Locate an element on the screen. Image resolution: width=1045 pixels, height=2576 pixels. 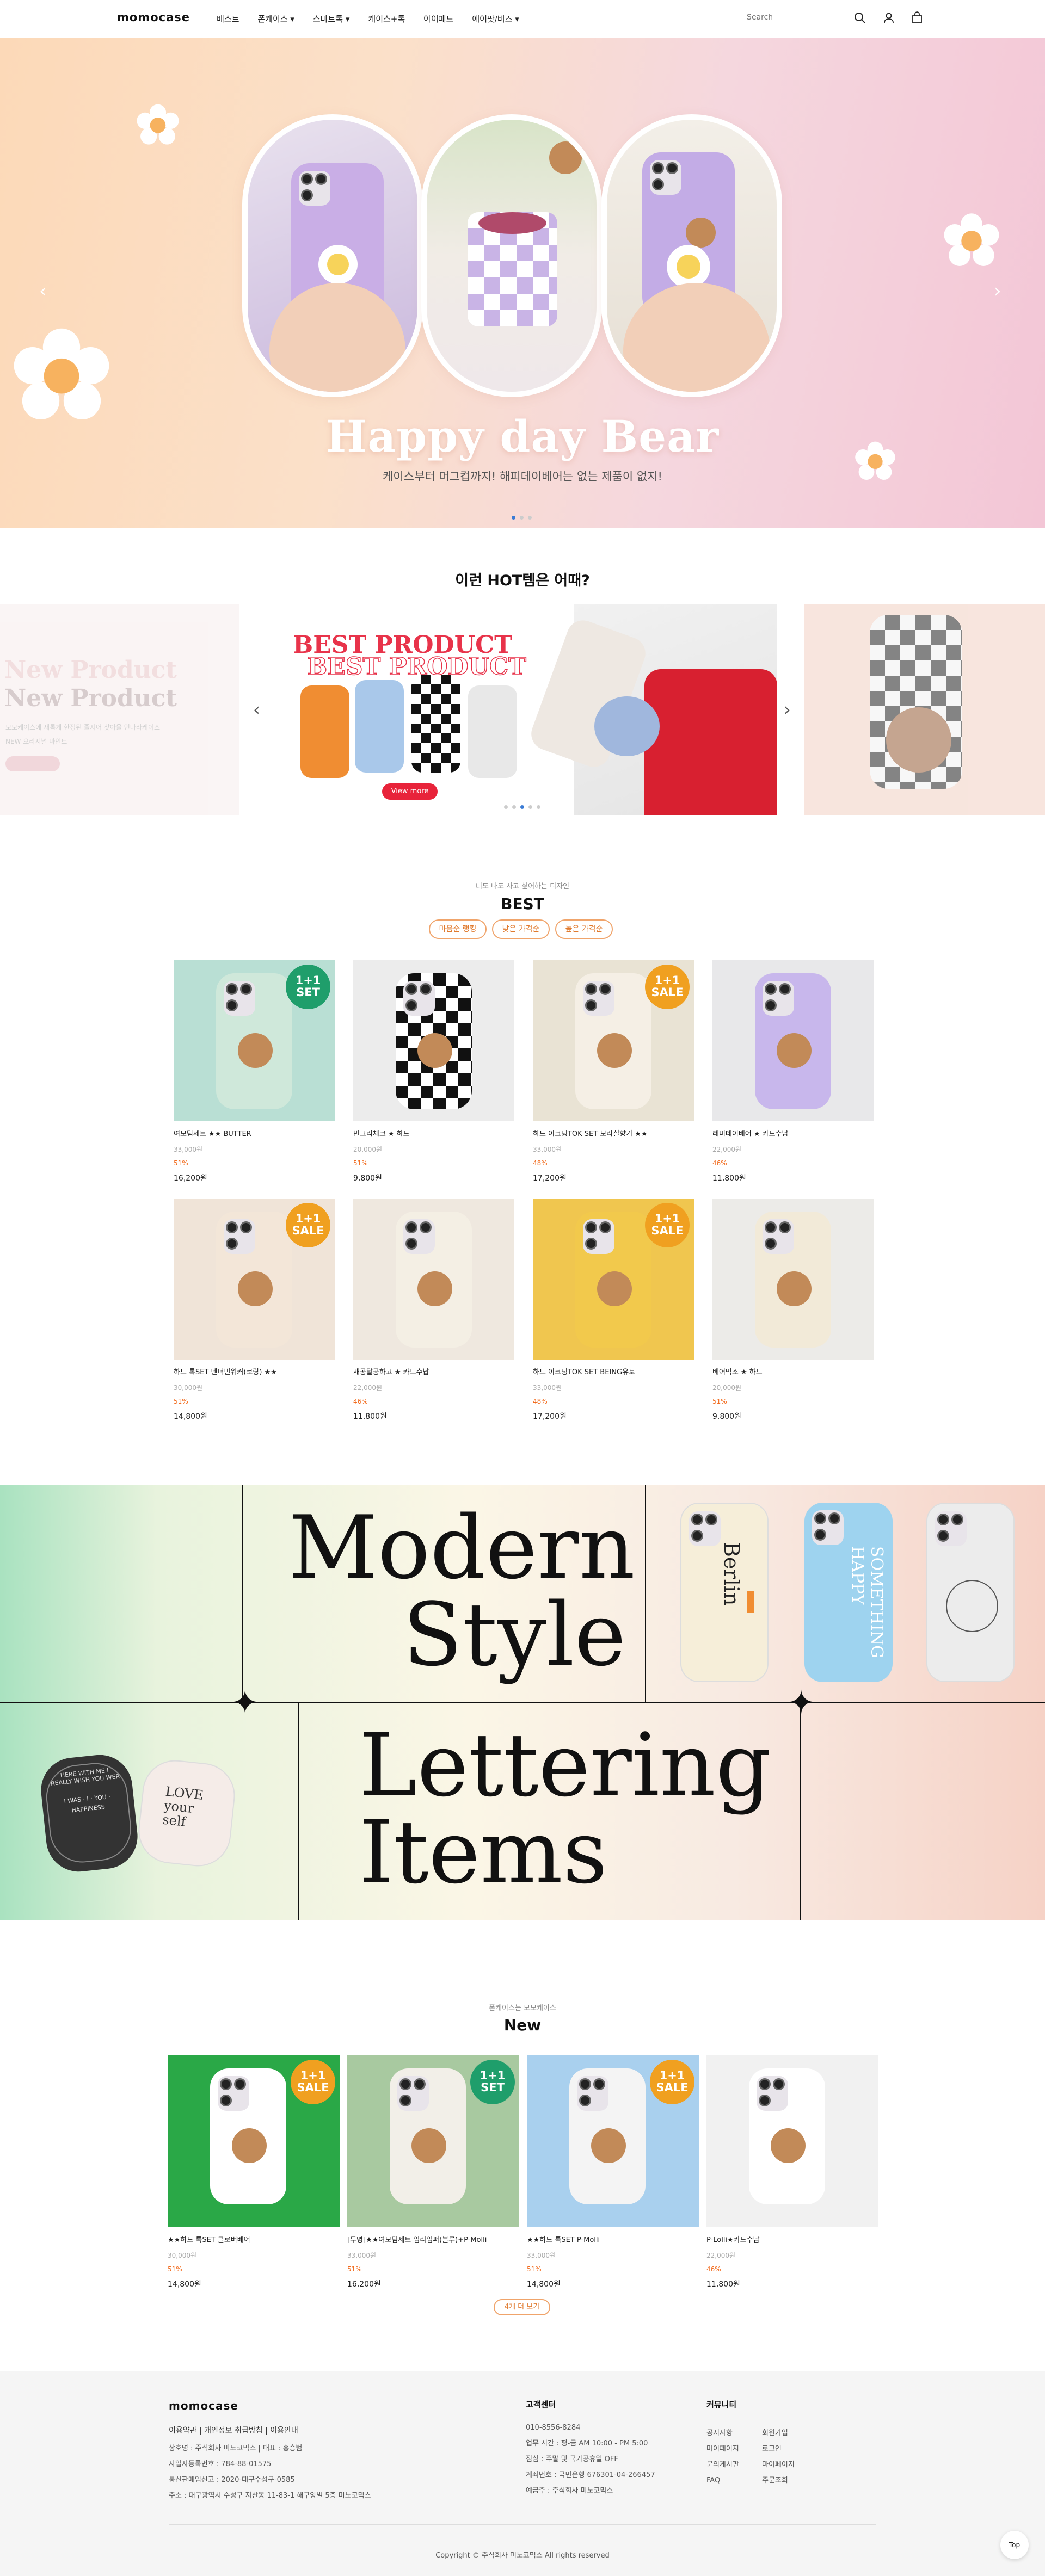
product-name: 하드 이크팅TOK SET 보라칠향기 ★★ is located at coordinates (613, 1133).